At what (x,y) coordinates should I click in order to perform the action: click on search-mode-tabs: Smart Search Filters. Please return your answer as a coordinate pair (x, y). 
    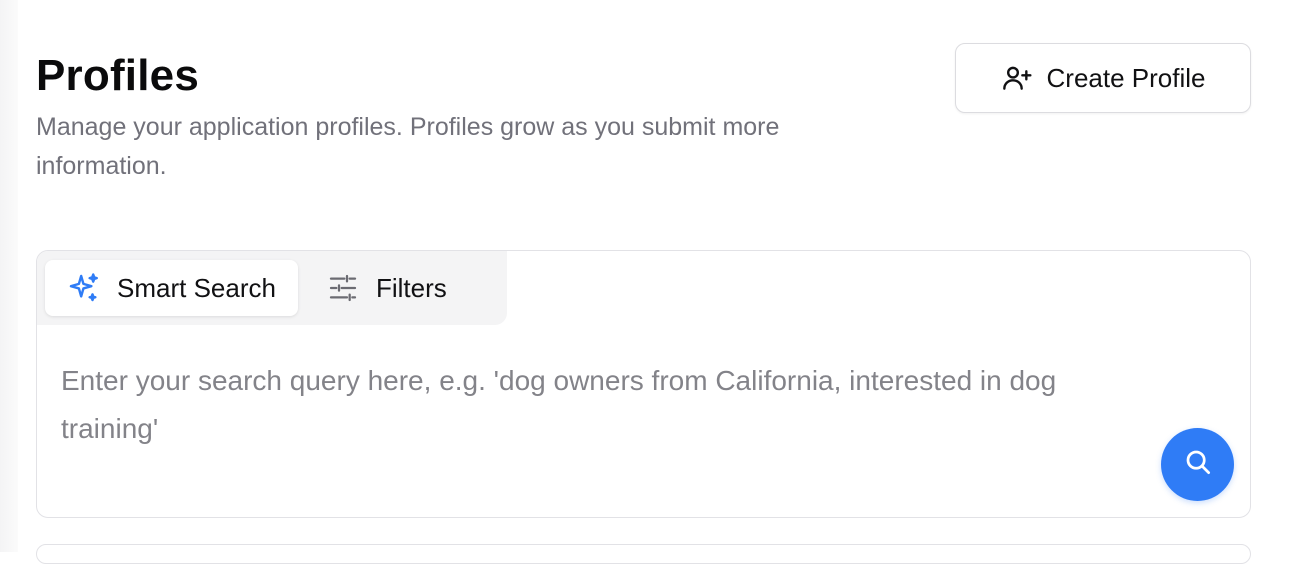
    Looking at the image, I should click on (272, 288).